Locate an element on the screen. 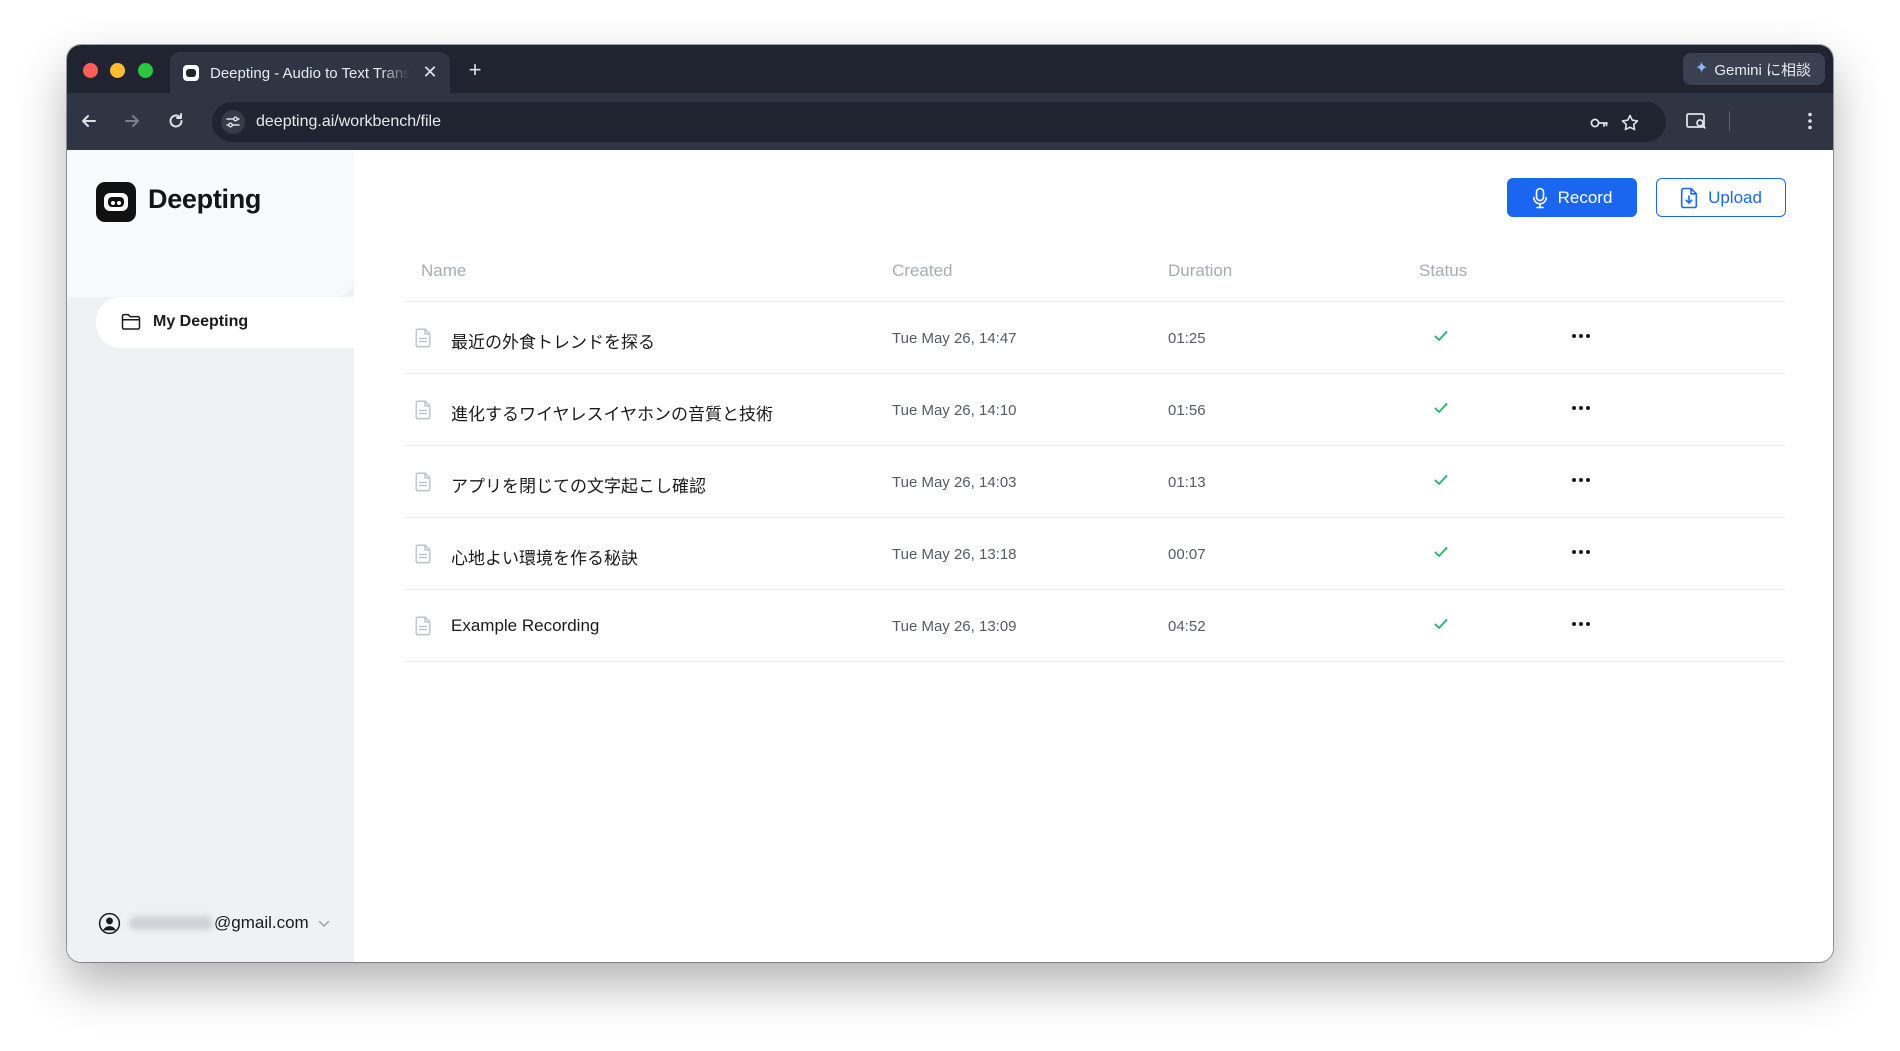 The image size is (1900, 1051). gemini-label: Gemini に相談 is located at coordinates (1762, 70).